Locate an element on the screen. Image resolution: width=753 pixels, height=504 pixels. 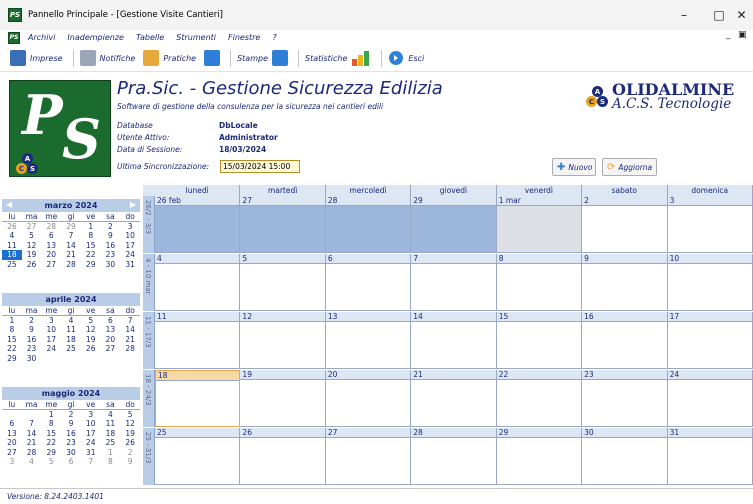
calendar-day-cell: 14 is located at coordinates (454, 340).